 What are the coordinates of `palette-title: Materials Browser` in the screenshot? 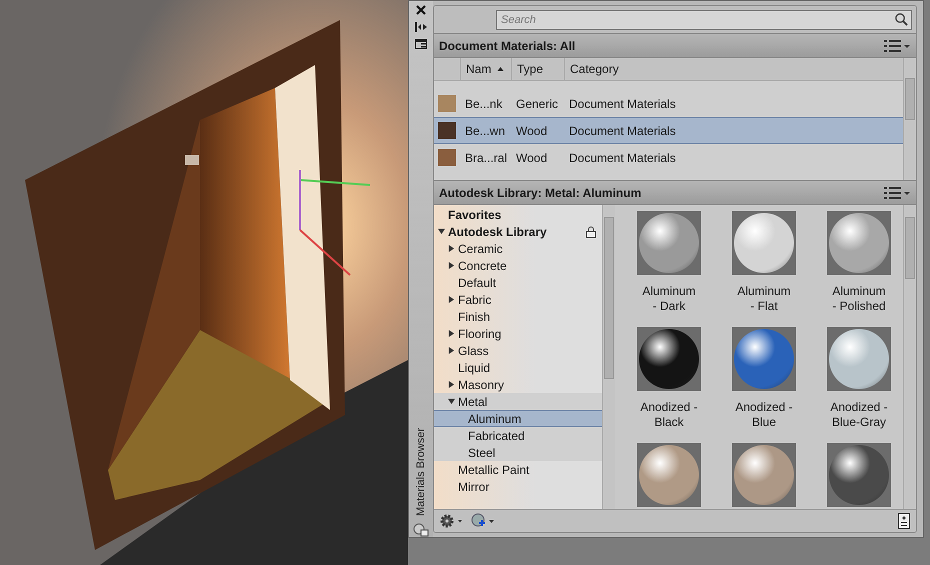 It's located at (421, 472).